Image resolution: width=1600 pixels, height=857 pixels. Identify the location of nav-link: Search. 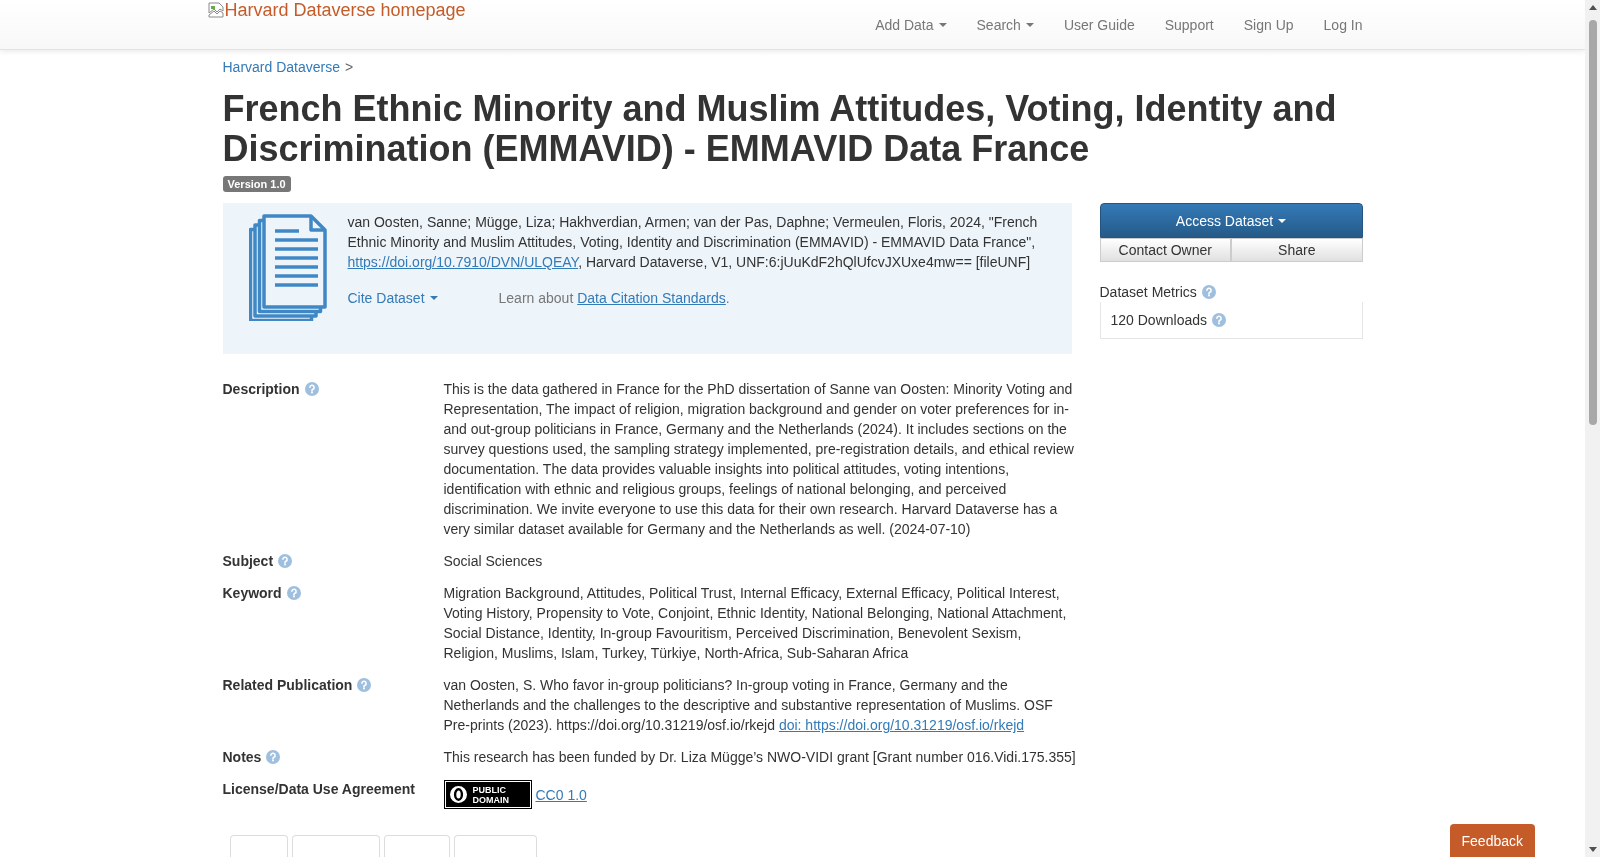
(1005, 24).